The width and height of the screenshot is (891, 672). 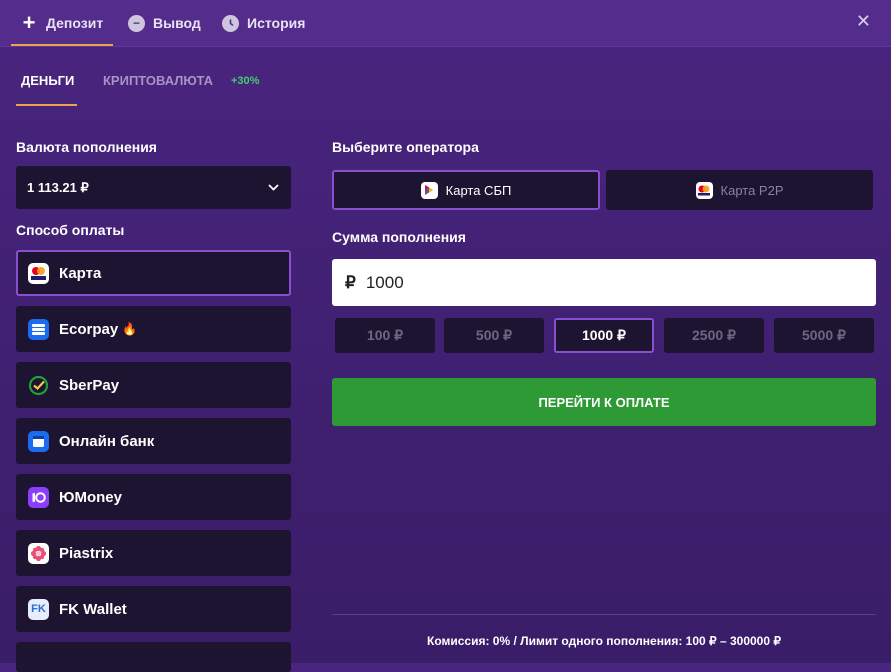 I want to click on preset-500: 500 ₽, so click(x=494, y=335).